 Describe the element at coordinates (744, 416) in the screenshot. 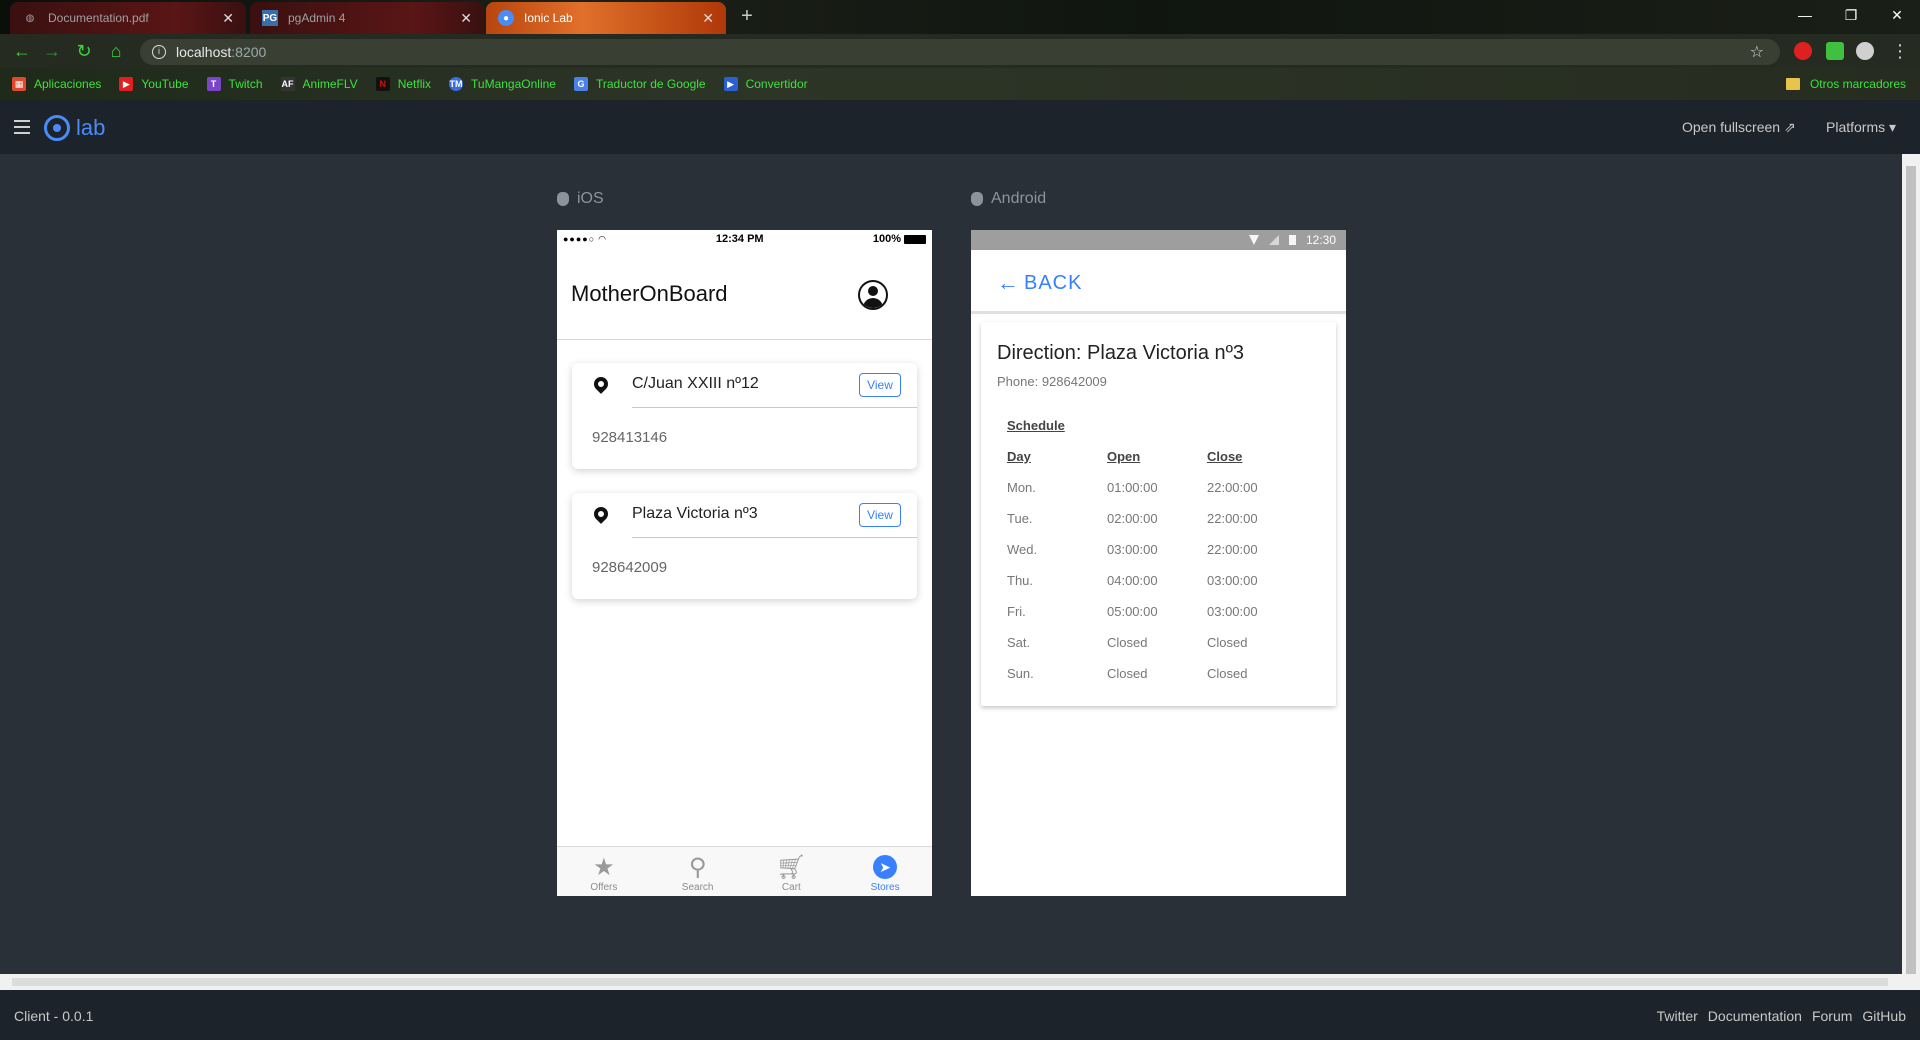

I see `store-card: C/Juan XXIII nº12 View 928413146` at that location.